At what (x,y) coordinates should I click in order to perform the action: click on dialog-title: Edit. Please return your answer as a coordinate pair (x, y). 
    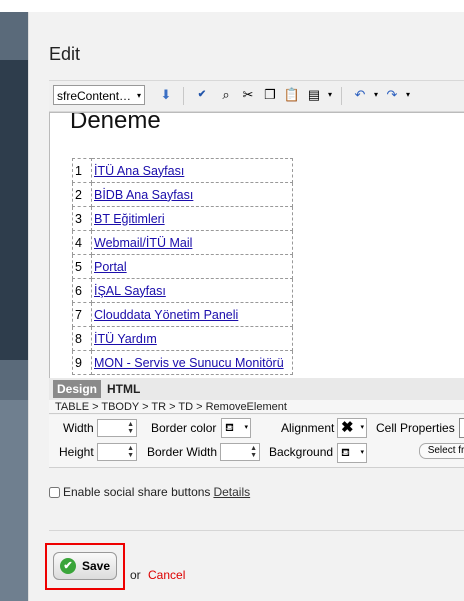
    Looking at the image, I should click on (65, 54).